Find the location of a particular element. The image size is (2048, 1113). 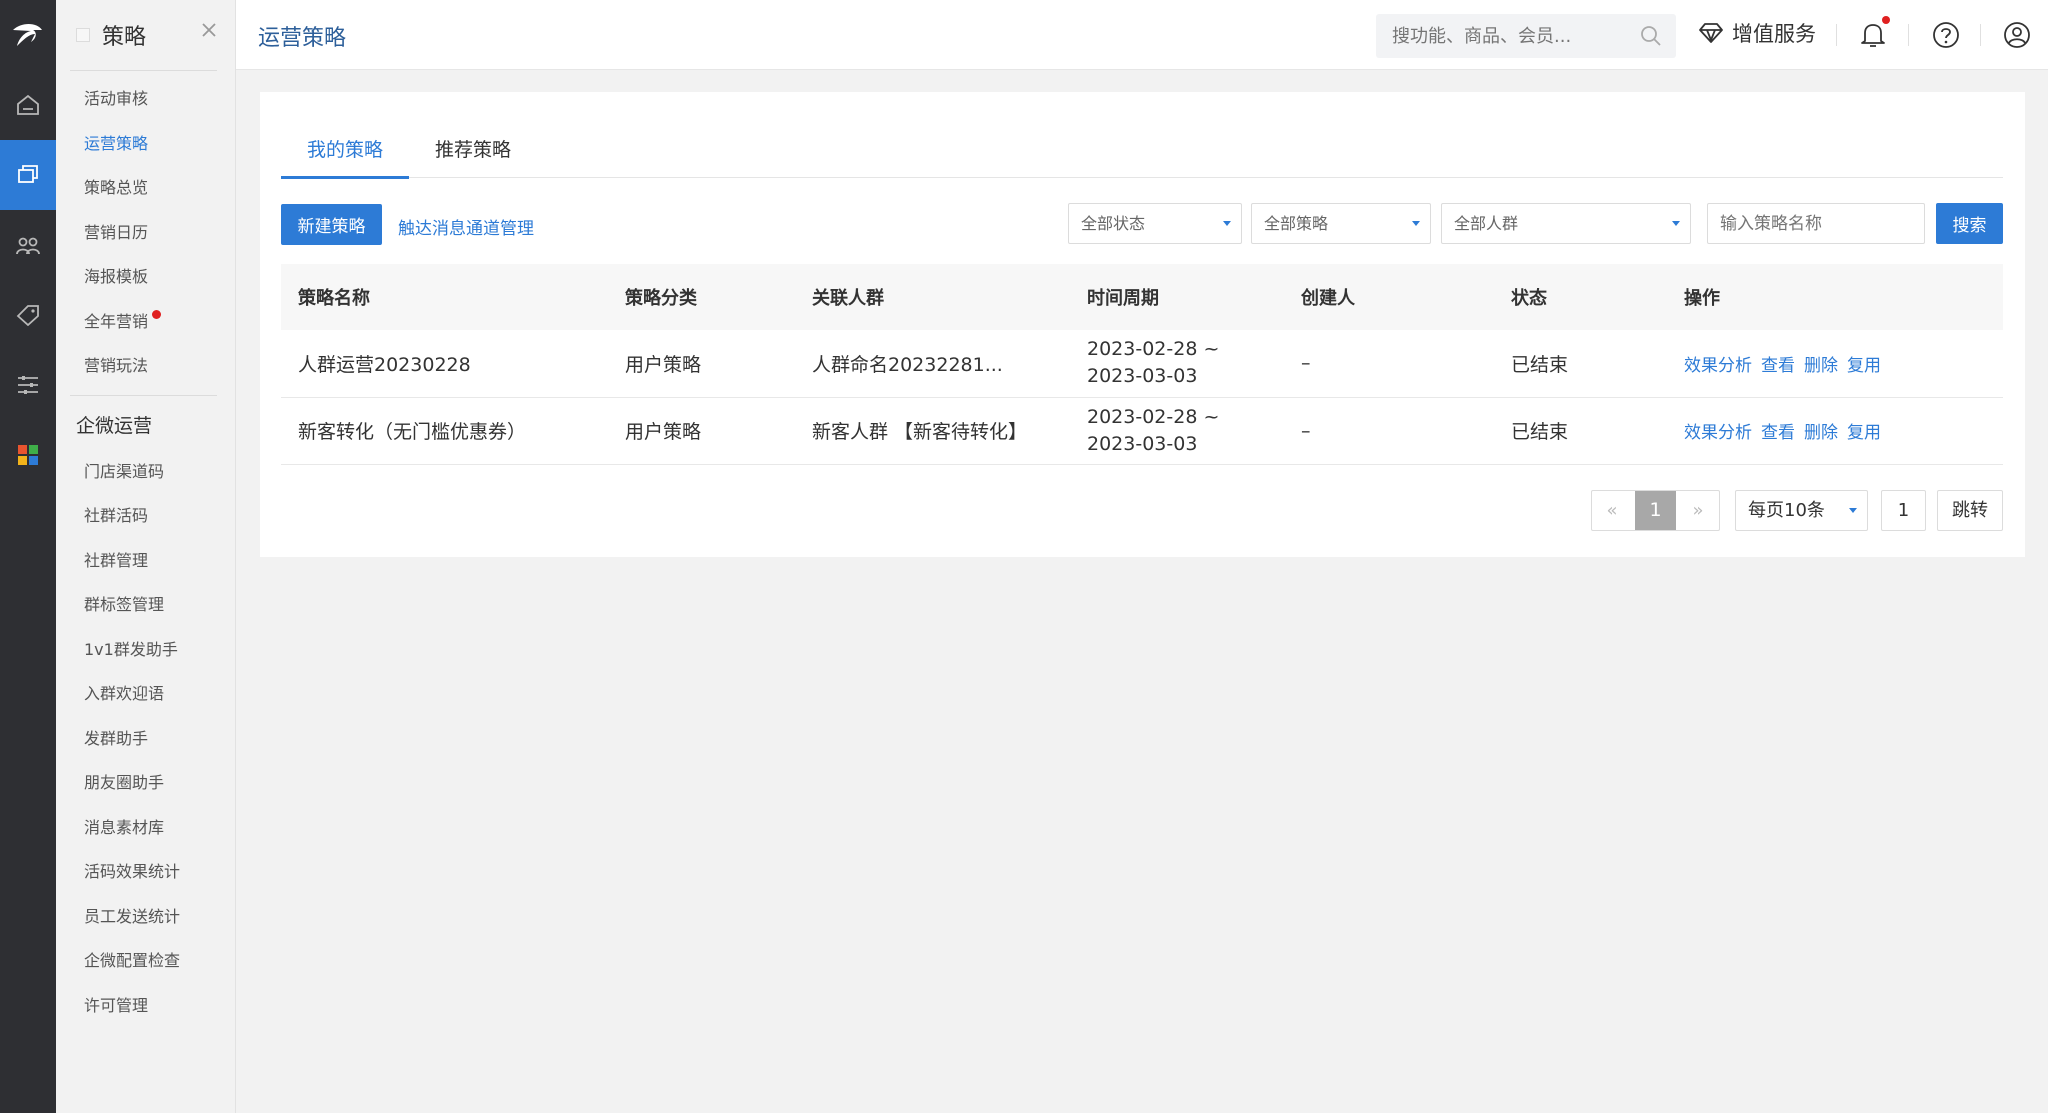

help-icon is located at coordinates (1946, 35).